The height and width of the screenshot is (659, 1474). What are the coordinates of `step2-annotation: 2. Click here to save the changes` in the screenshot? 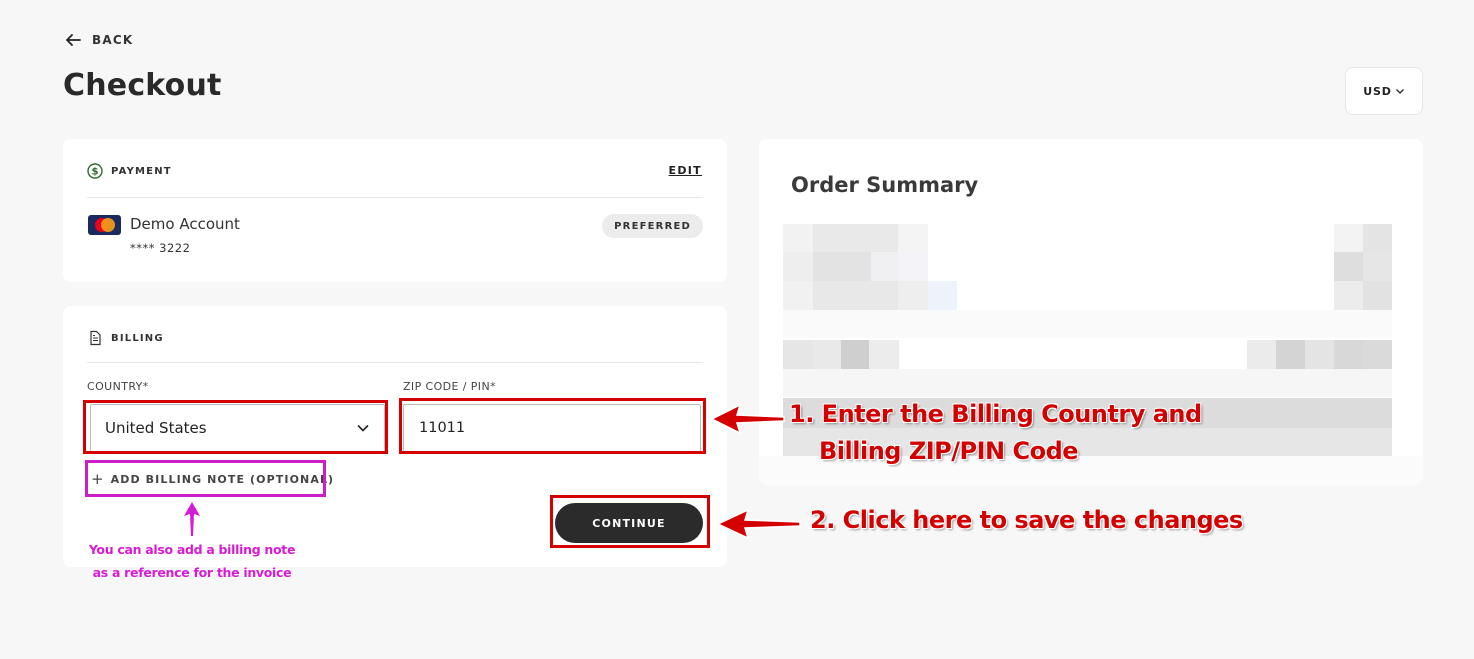 It's located at (1026, 520).